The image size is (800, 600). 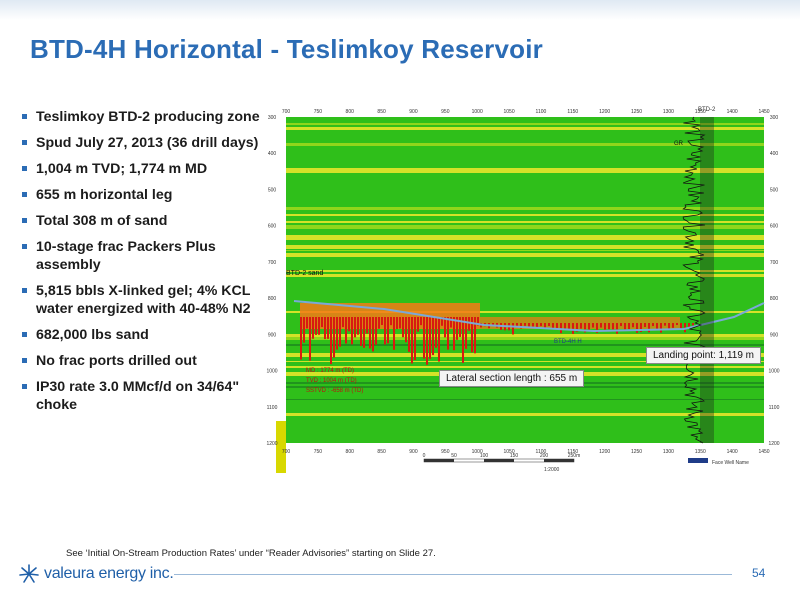 I want to click on bullet-item: 682,000 lbs sand, so click(x=142, y=335).